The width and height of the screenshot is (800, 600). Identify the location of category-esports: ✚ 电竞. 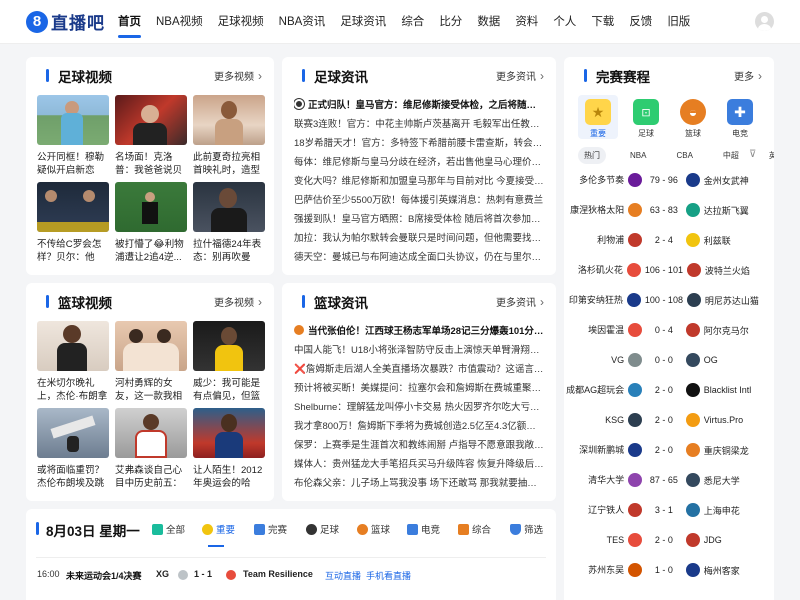
(740, 119).